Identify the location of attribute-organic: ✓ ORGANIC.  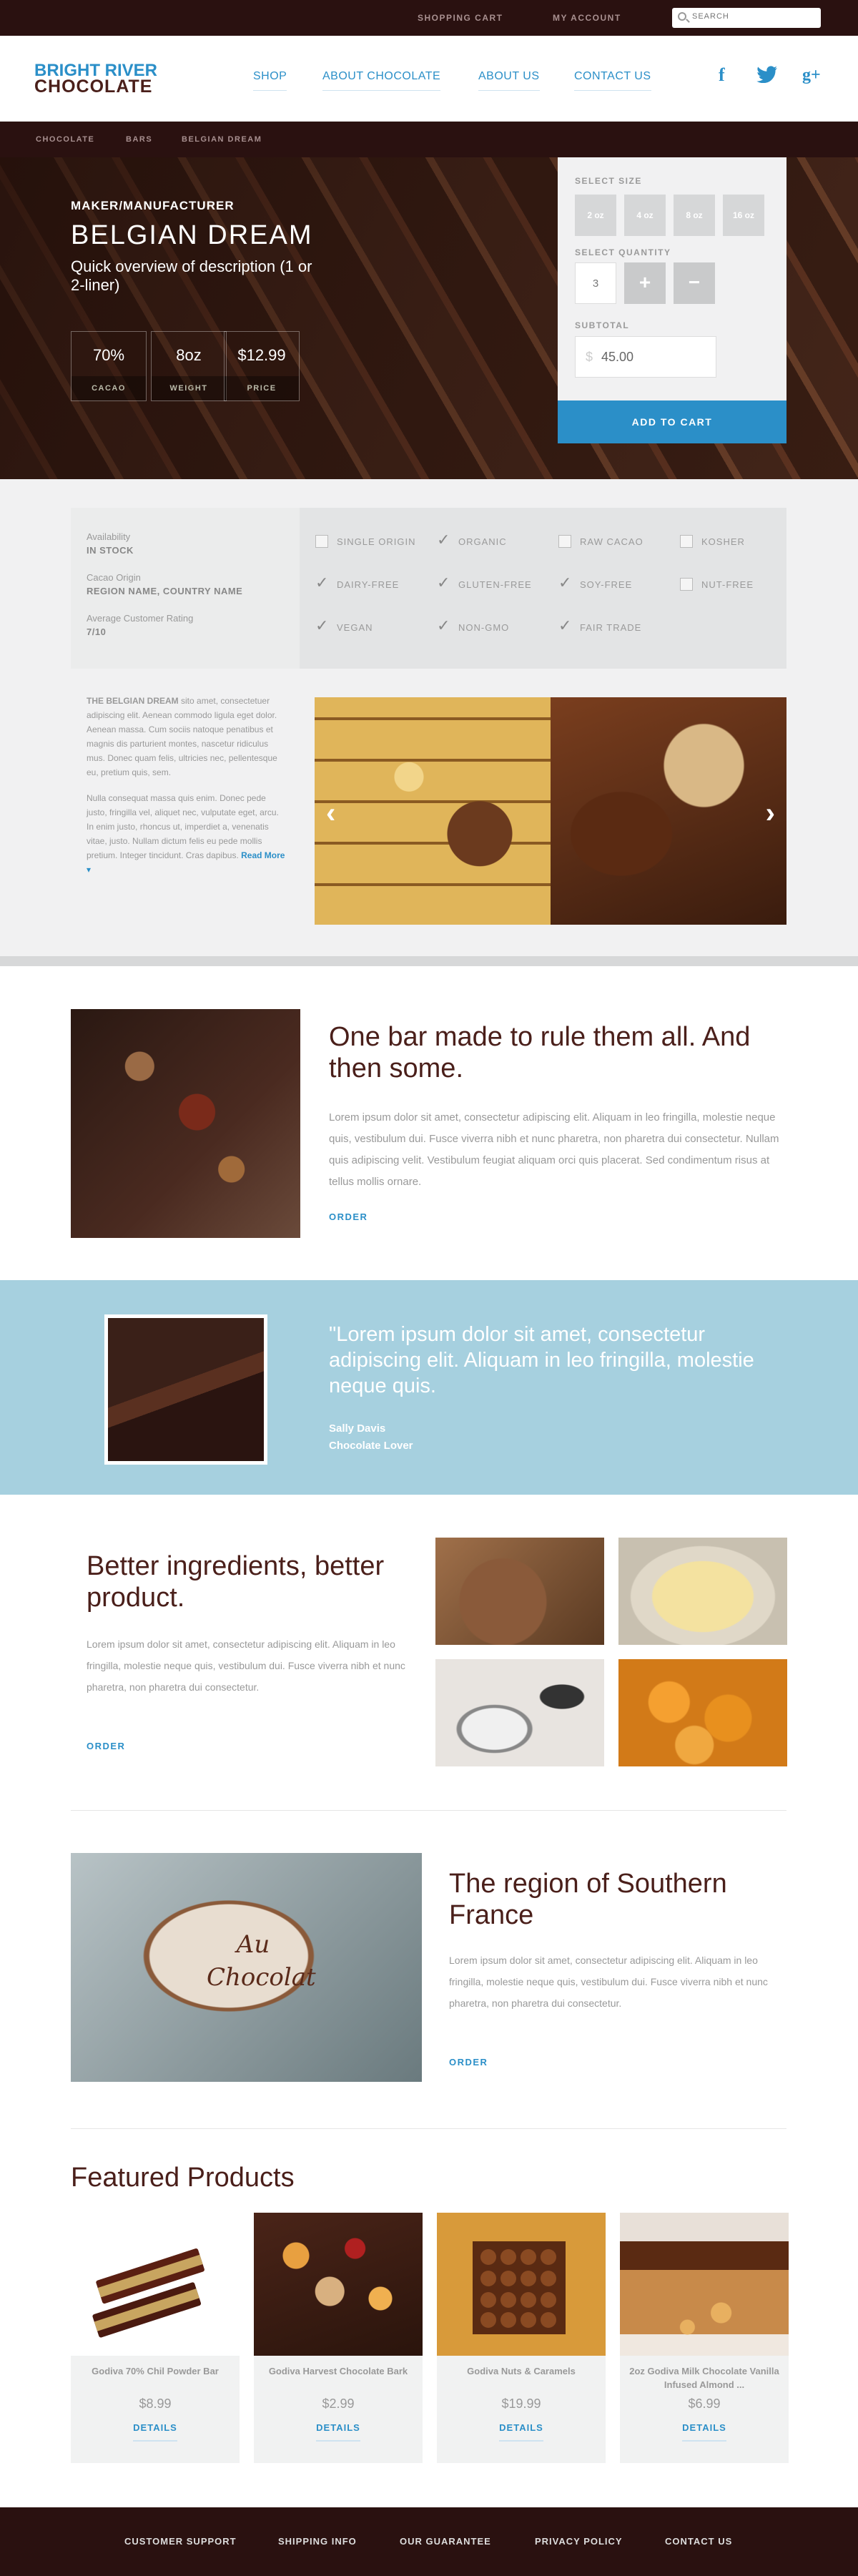
(472, 540).